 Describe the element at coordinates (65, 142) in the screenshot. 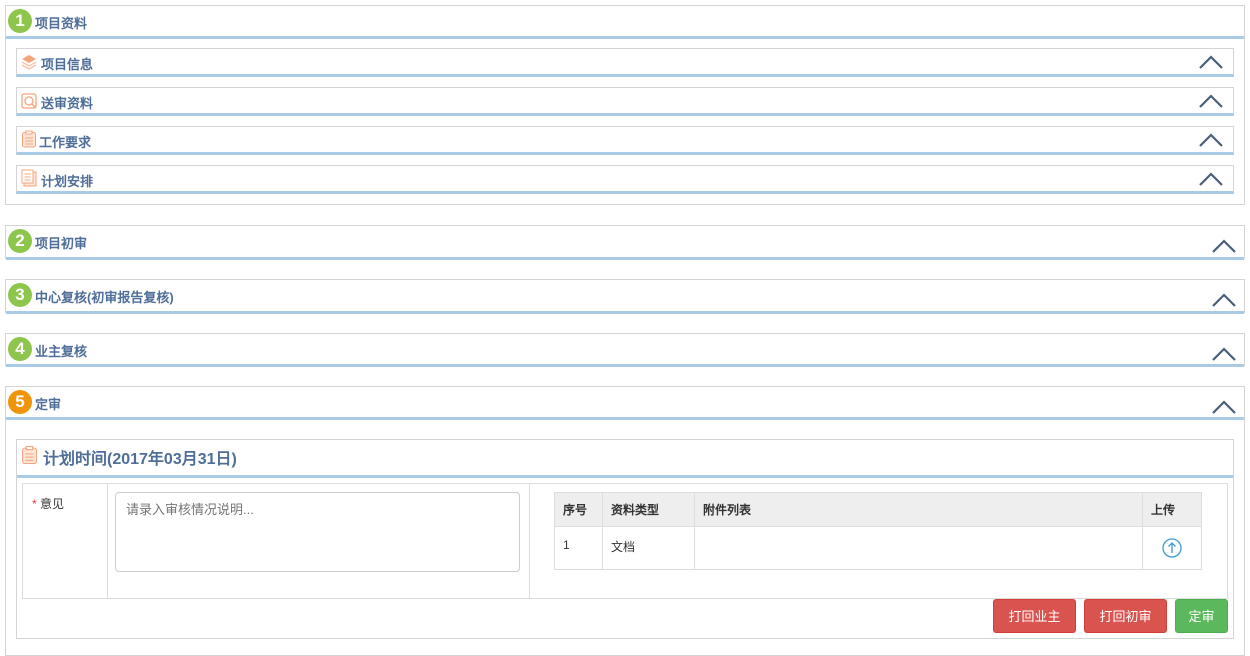

I see `subsection-title: 工作要求` at that location.